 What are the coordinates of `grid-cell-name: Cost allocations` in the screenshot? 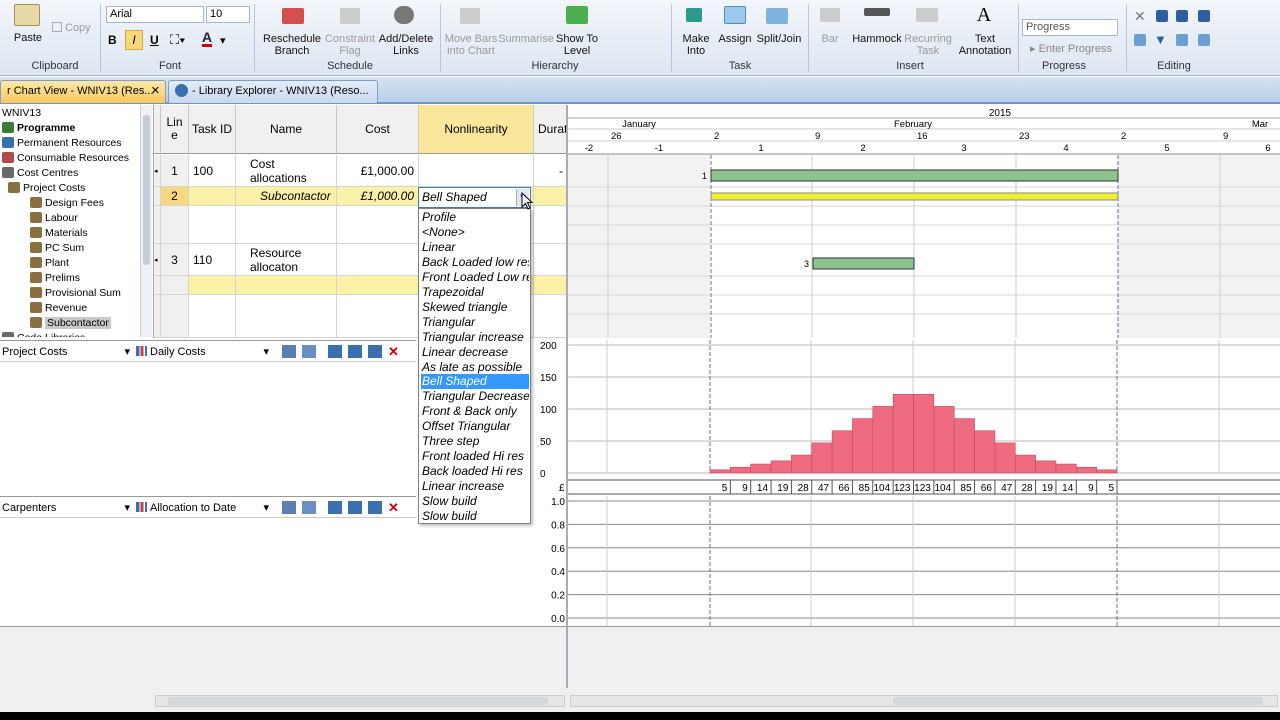 It's located at (286, 171).